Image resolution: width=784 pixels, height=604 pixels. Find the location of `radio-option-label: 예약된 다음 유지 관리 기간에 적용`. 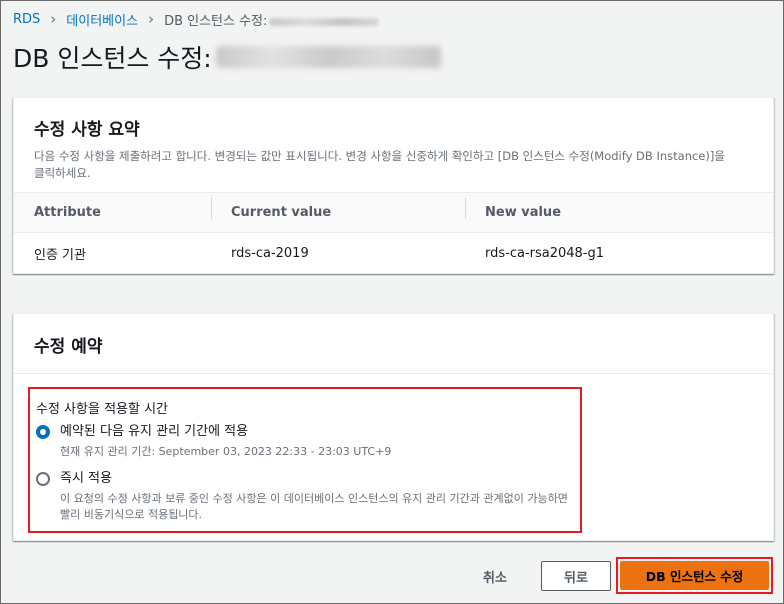

radio-option-label: 예약된 다음 유지 관리 기간에 적용 is located at coordinates (154, 431).